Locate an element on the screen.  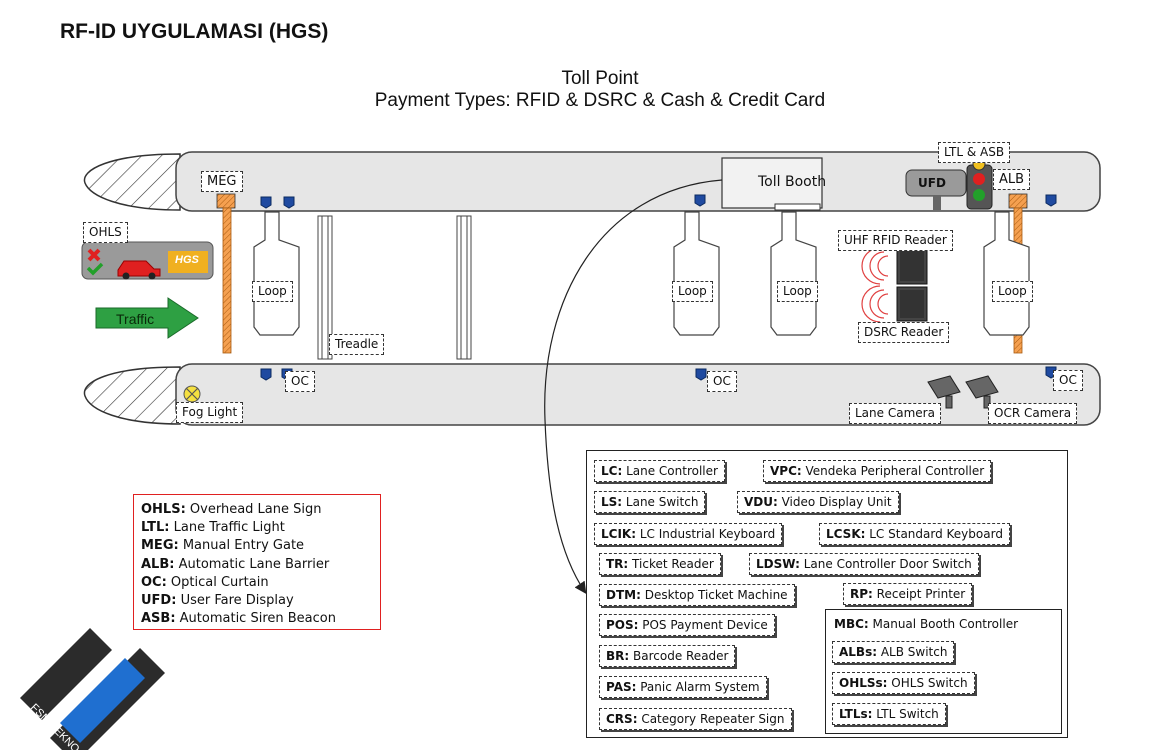
label-lane-camera: Lane Camera is located at coordinates (895, 413).